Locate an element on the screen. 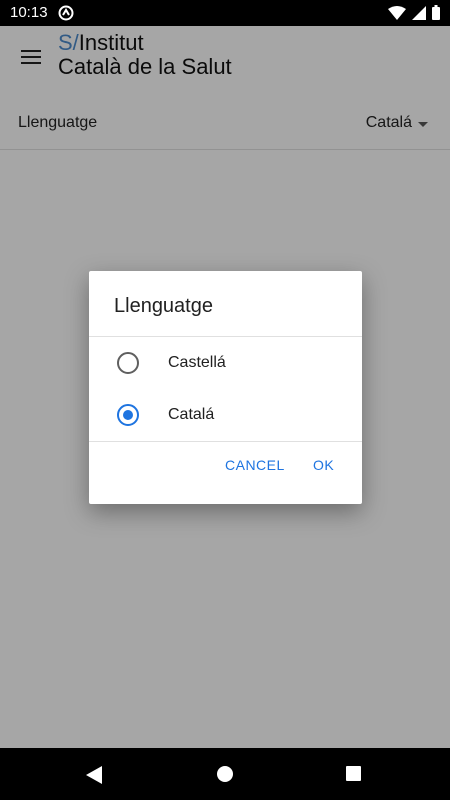 This screenshot has width=450, height=800. signal-icon is located at coordinates (419, 12).